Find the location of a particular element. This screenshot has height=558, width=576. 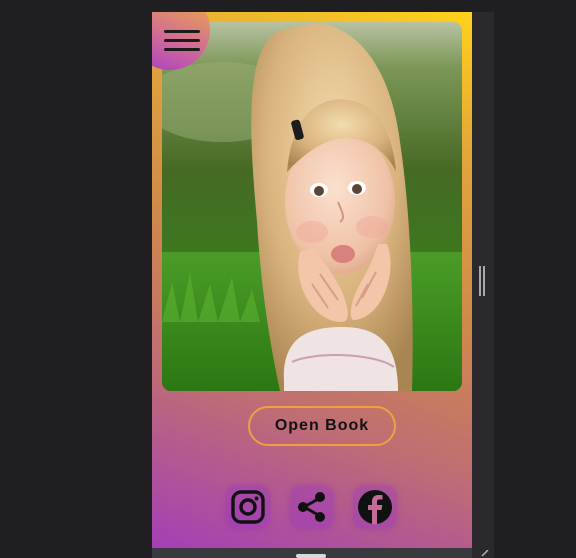

resize-handle is located at coordinates (482, 281).